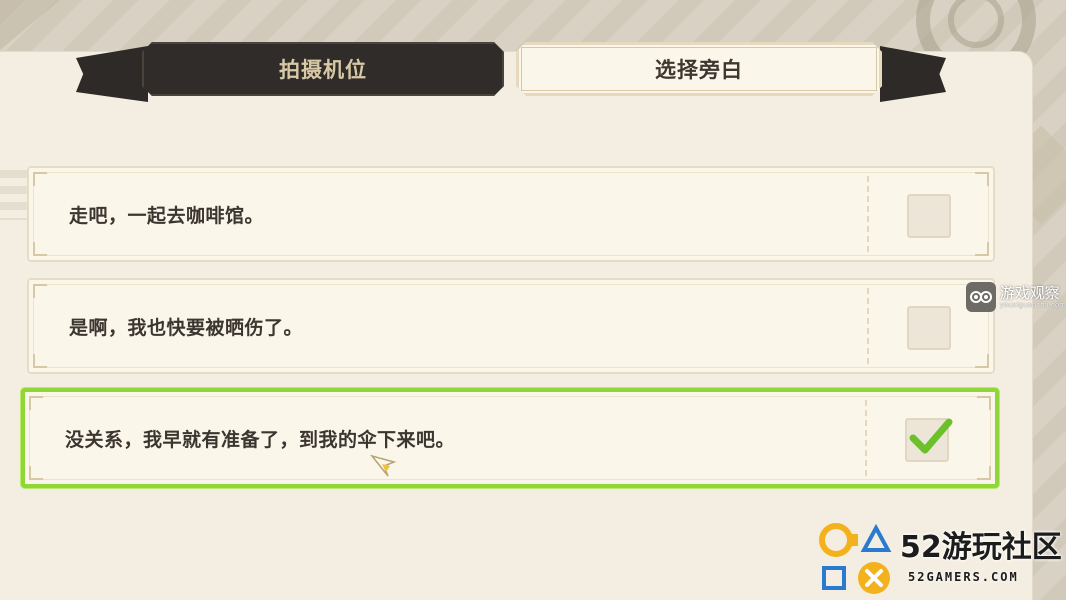 This screenshot has width=1066, height=600. I want to click on option-text: 走吧，一起去咖啡馆。, so click(167, 215).